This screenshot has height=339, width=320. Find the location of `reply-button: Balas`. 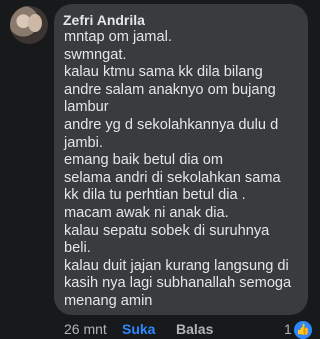

reply-button: Balas is located at coordinates (194, 329).